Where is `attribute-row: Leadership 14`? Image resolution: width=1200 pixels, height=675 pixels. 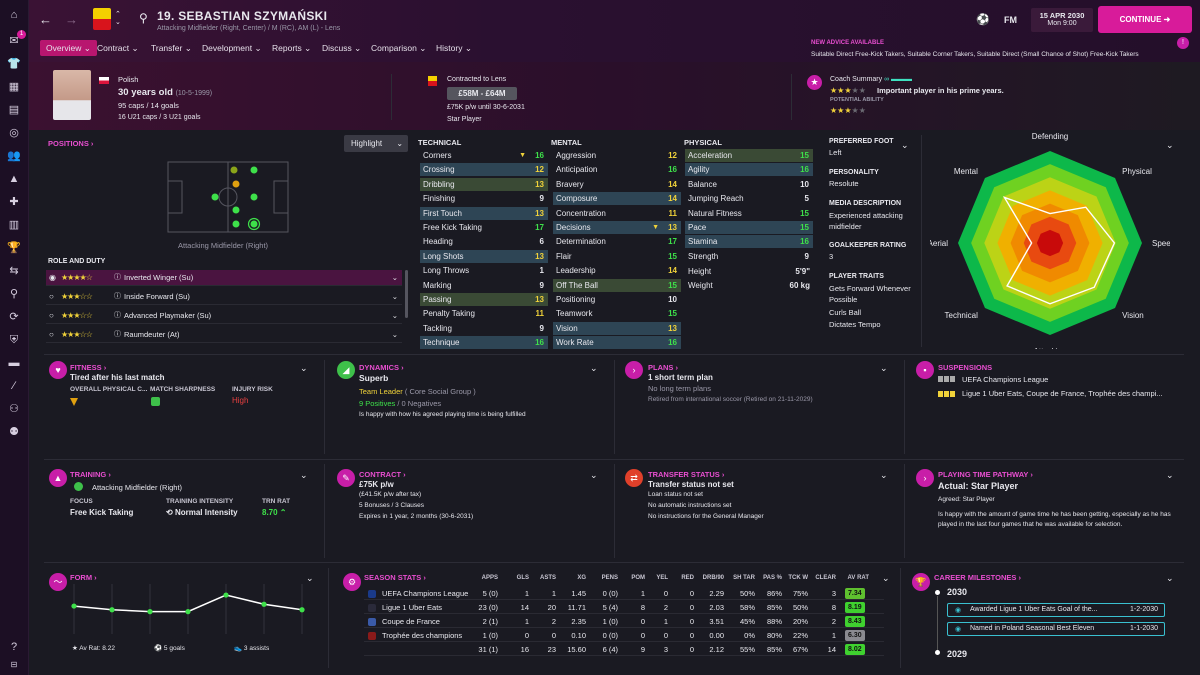
attribute-row: Leadership 14 is located at coordinates (617, 270).